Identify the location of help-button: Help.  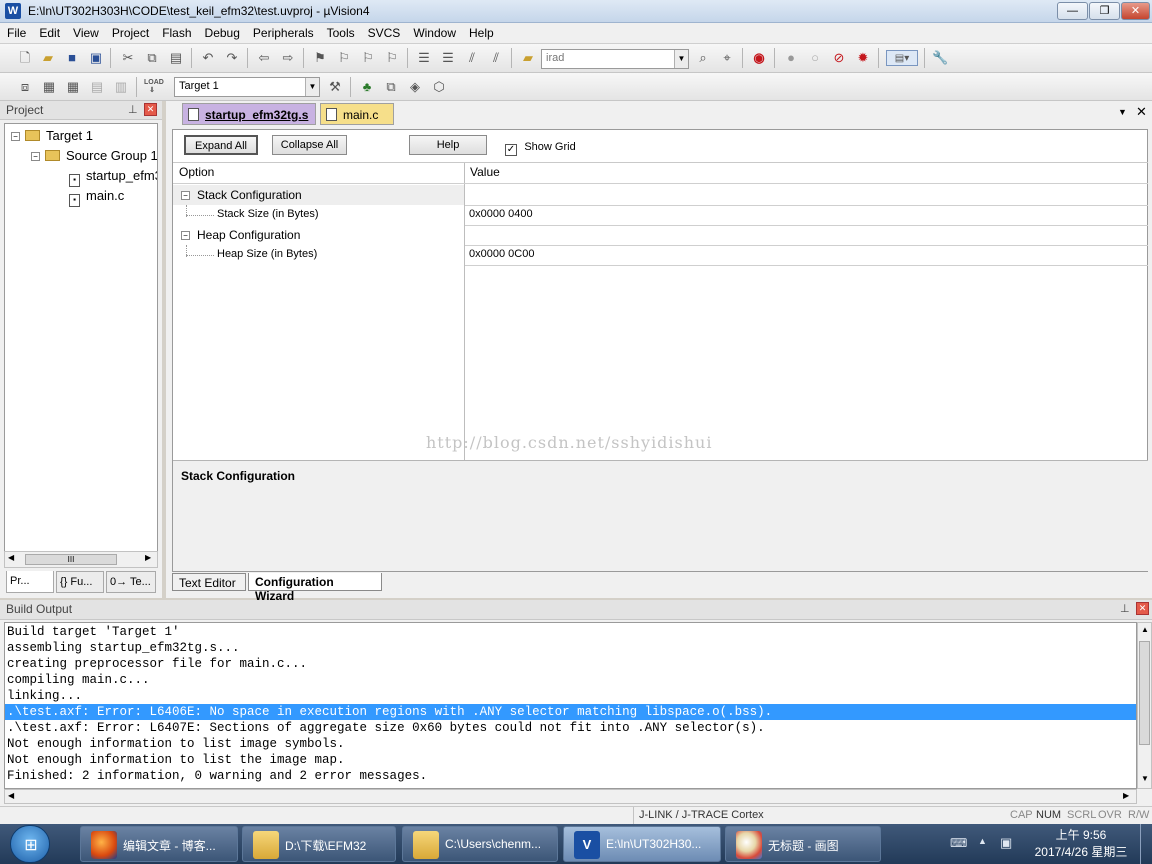
(448, 145).